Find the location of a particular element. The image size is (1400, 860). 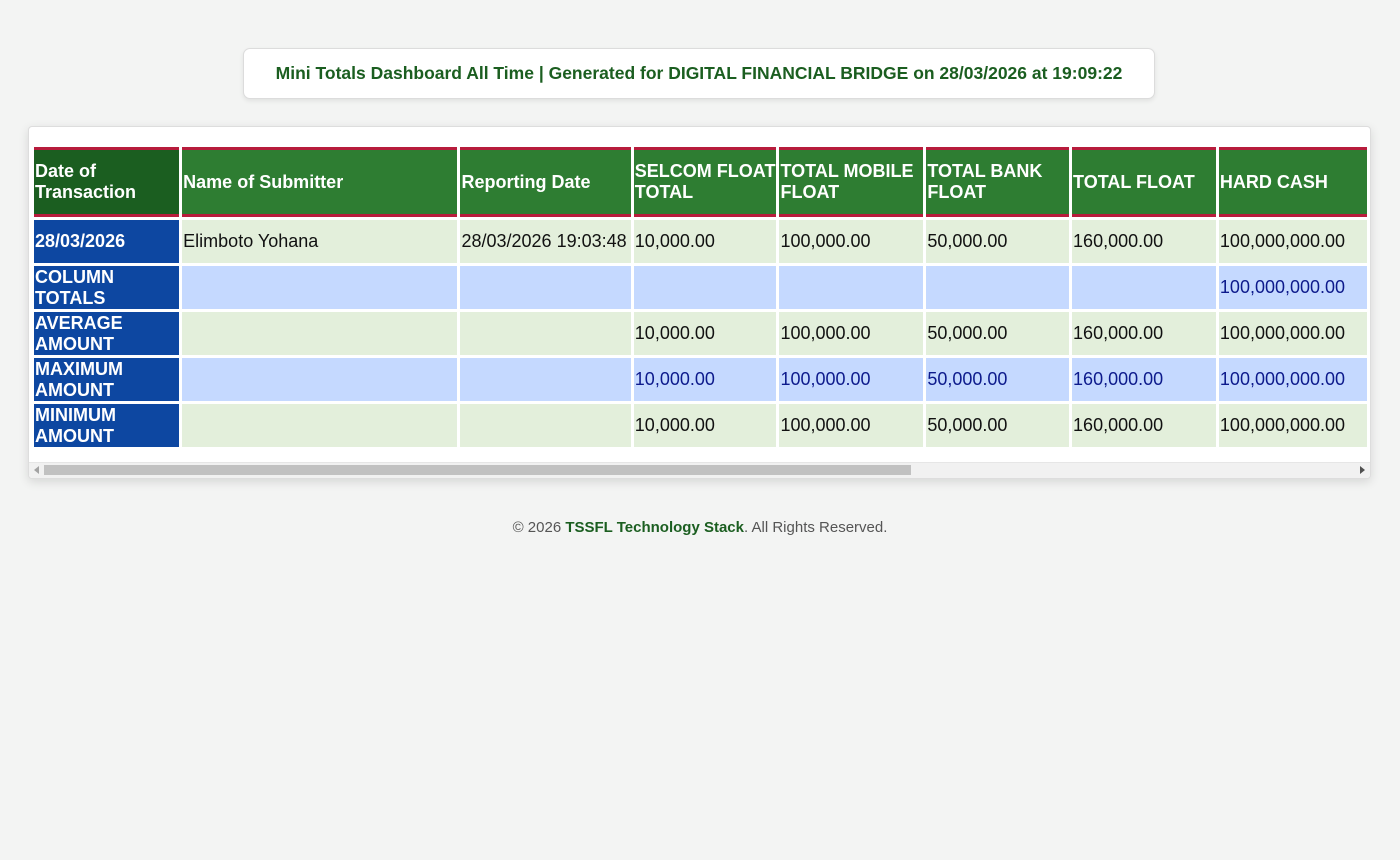

footer-brand: TSSFL Technology Stack is located at coordinates (654, 527).